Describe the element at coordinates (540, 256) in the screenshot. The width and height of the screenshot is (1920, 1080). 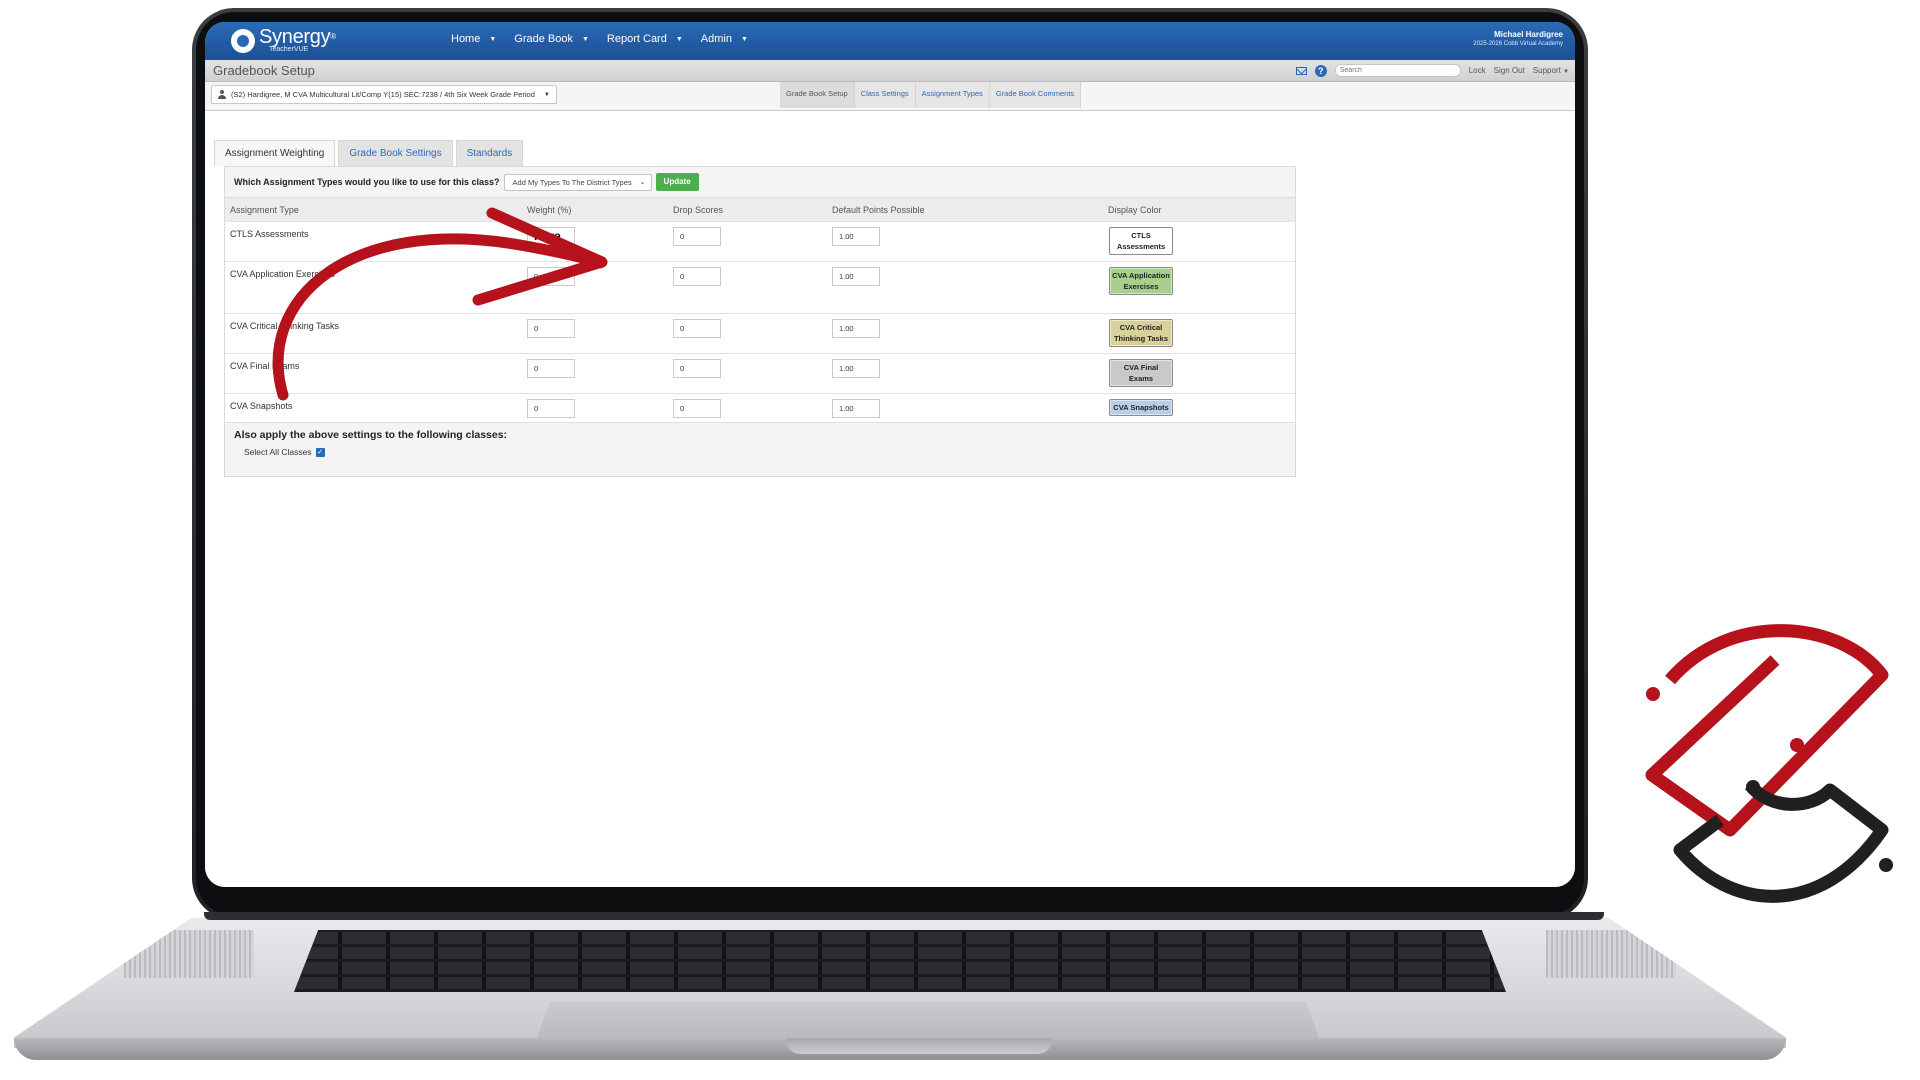
I see `arrow-head` at that location.